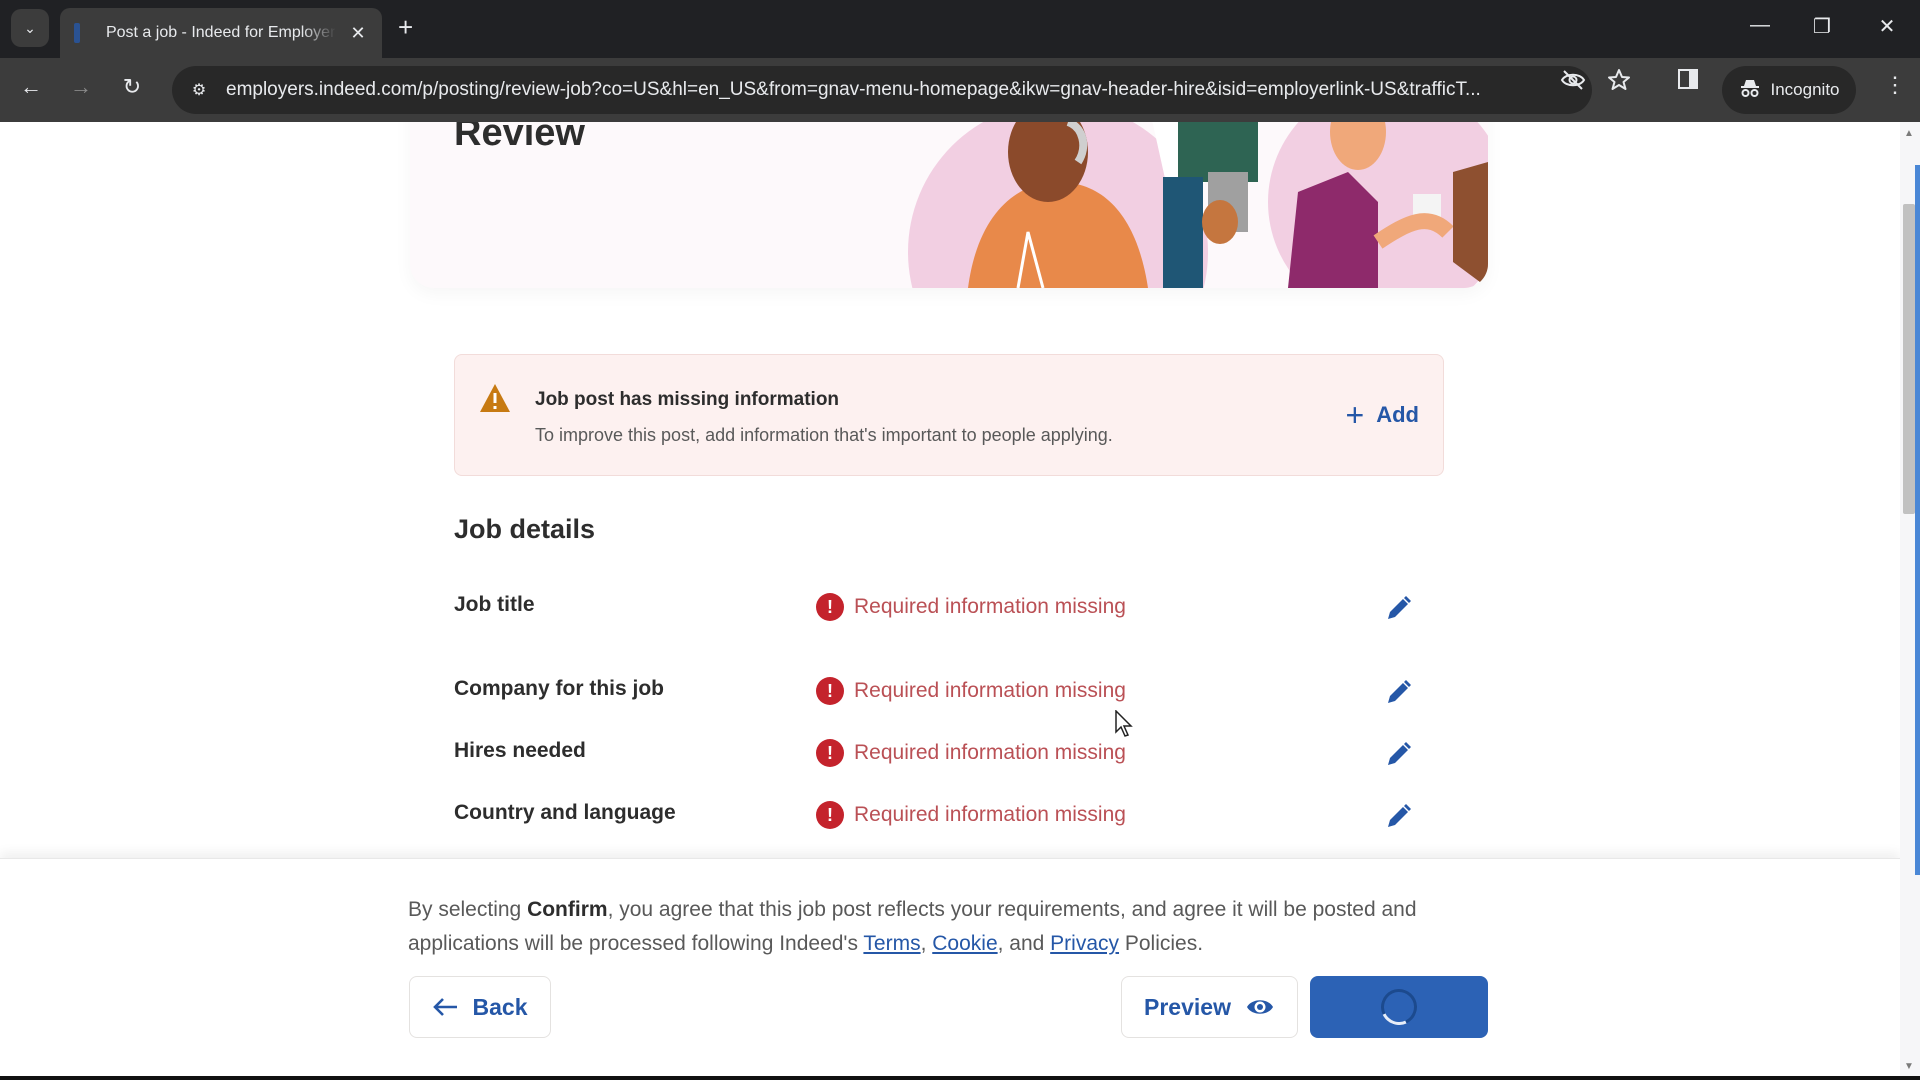 This screenshot has height=1080, width=1920. I want to click on confirm-button, so click(1399, 1007).